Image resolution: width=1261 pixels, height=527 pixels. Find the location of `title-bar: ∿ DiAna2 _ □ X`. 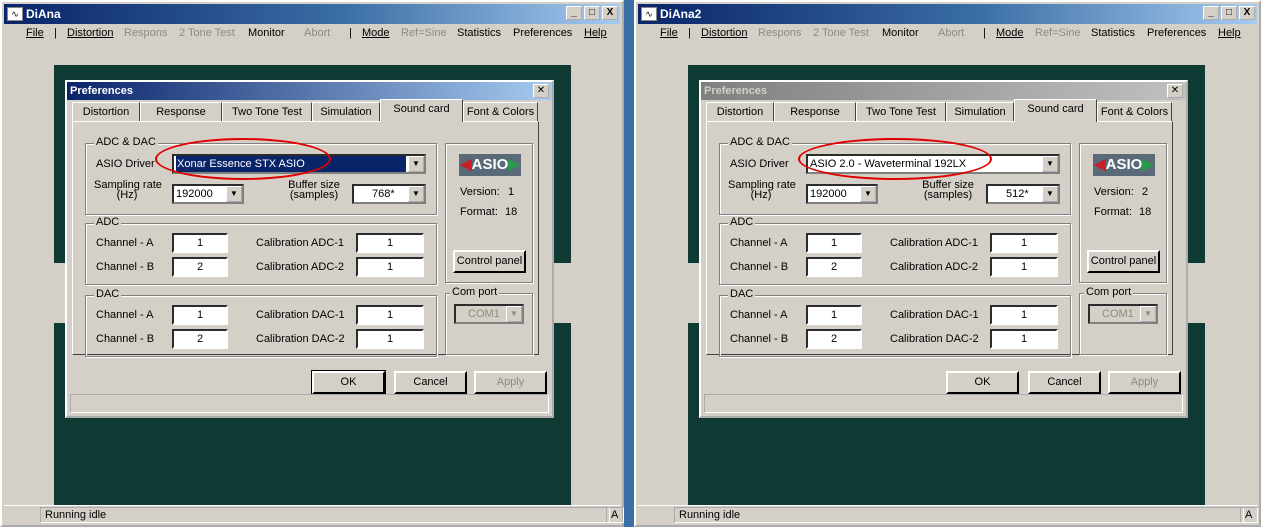

title-bar: ∿ DiAna2 _ □ X is located at coordinates (947, 14).